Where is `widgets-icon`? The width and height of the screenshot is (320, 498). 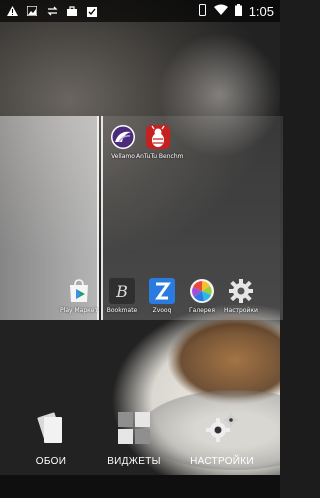
widgets-icon is located at coordinates (134, 428).